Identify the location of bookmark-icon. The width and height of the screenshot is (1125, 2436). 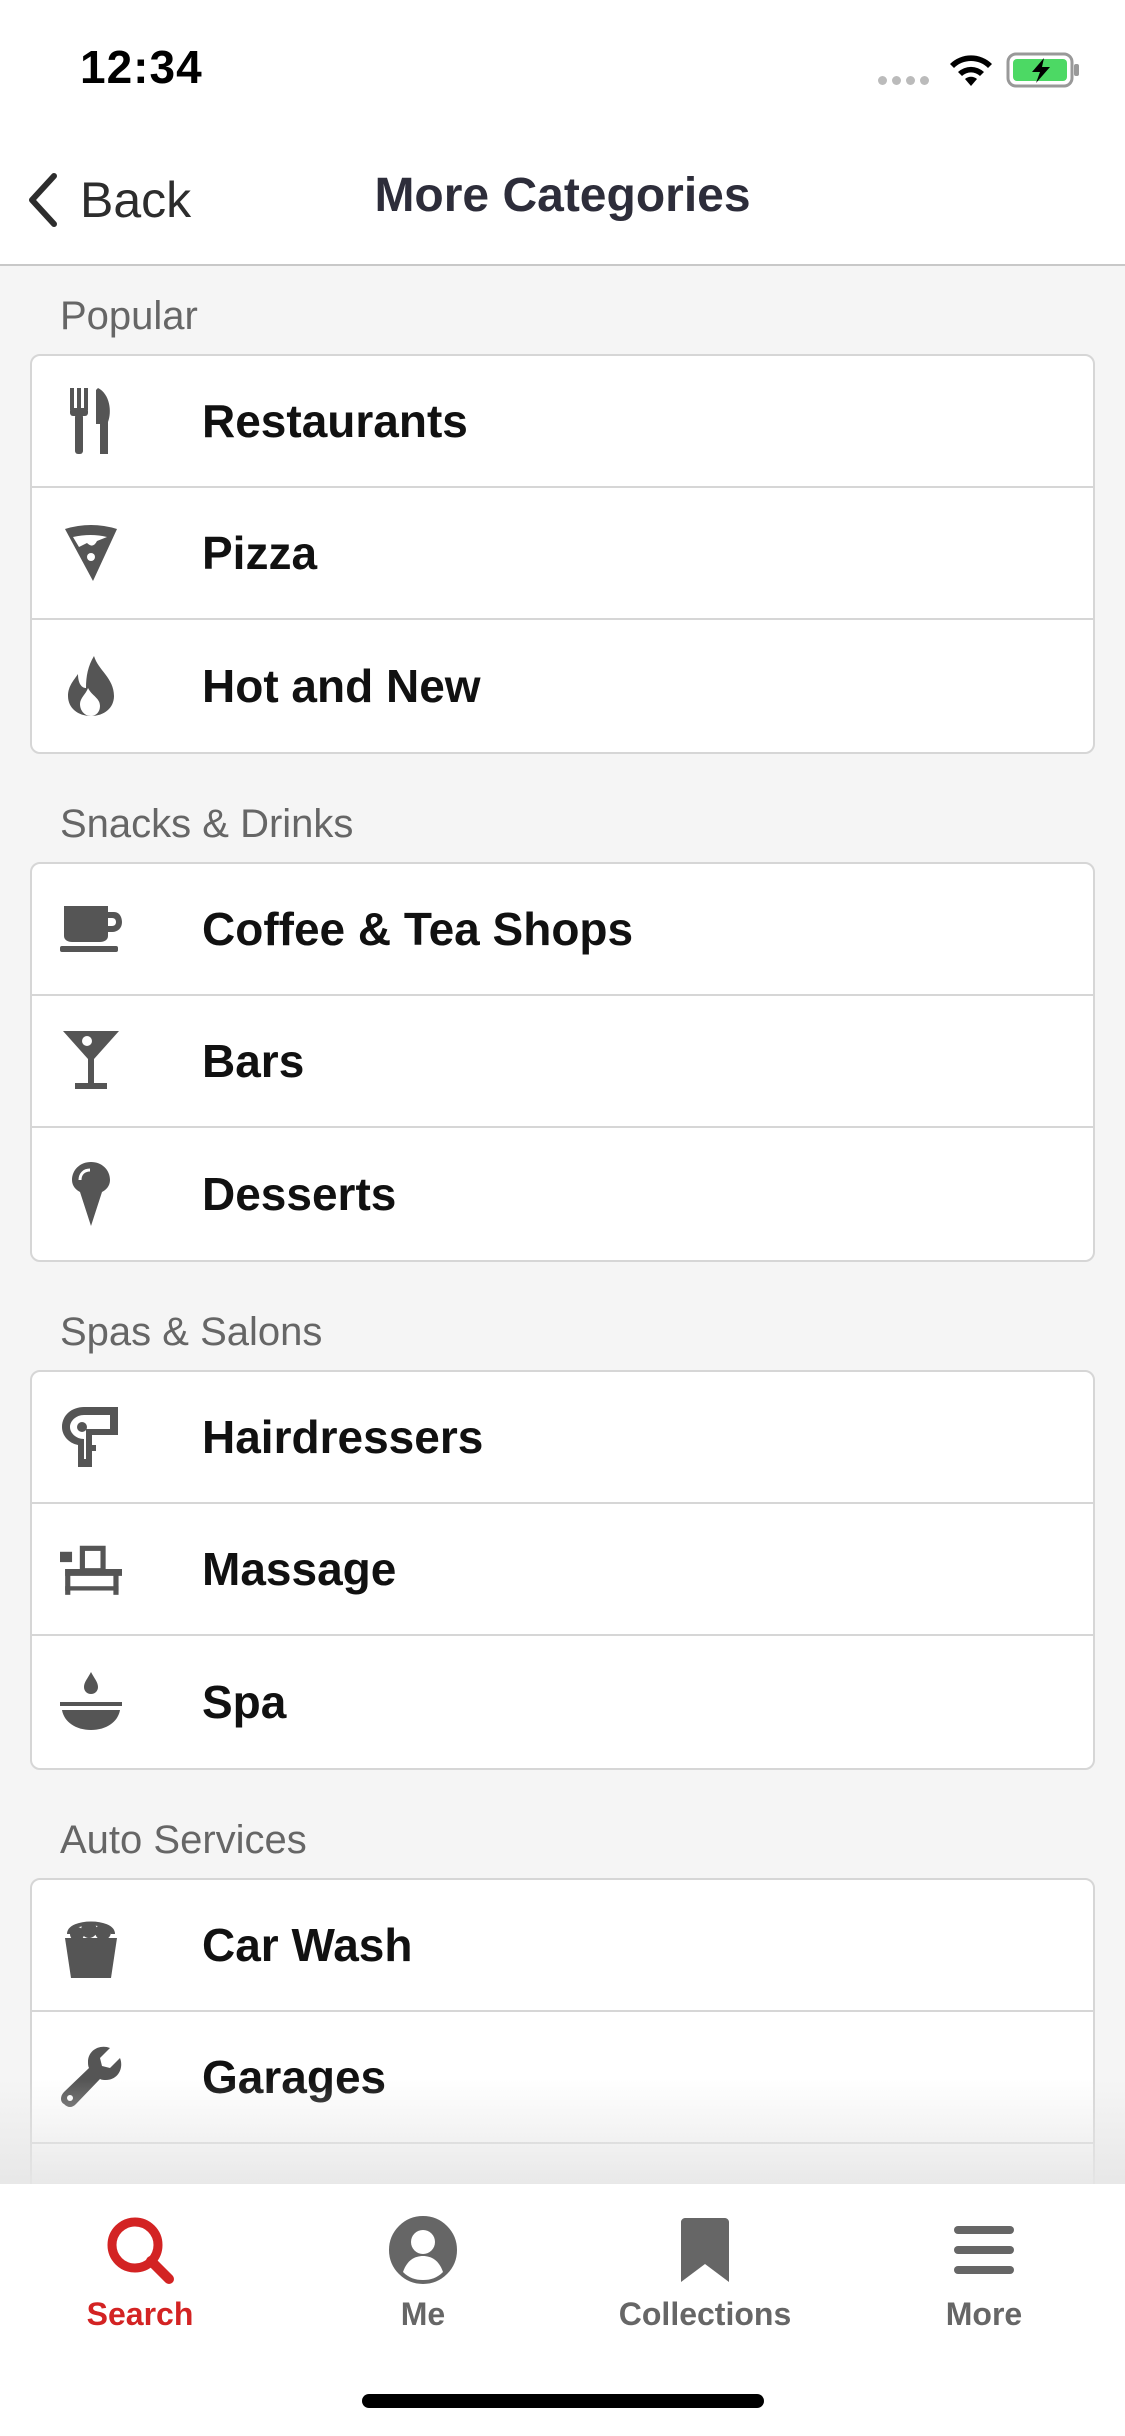
(705, 2250).